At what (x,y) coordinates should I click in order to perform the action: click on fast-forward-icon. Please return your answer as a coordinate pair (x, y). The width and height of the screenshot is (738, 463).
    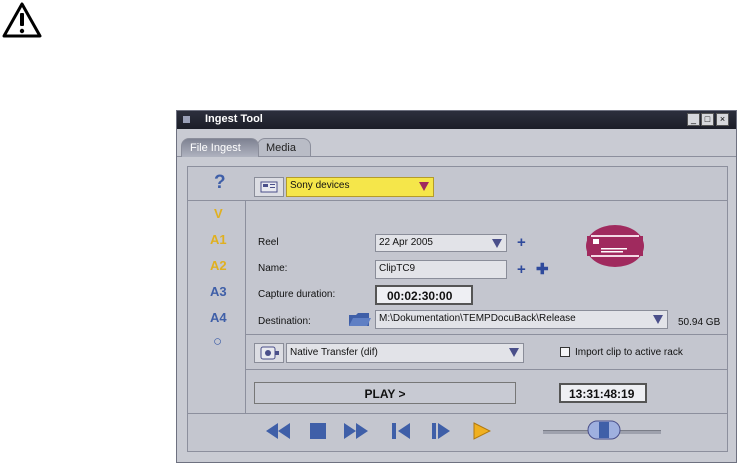
    Looking at the image, I should click on (356, 431).